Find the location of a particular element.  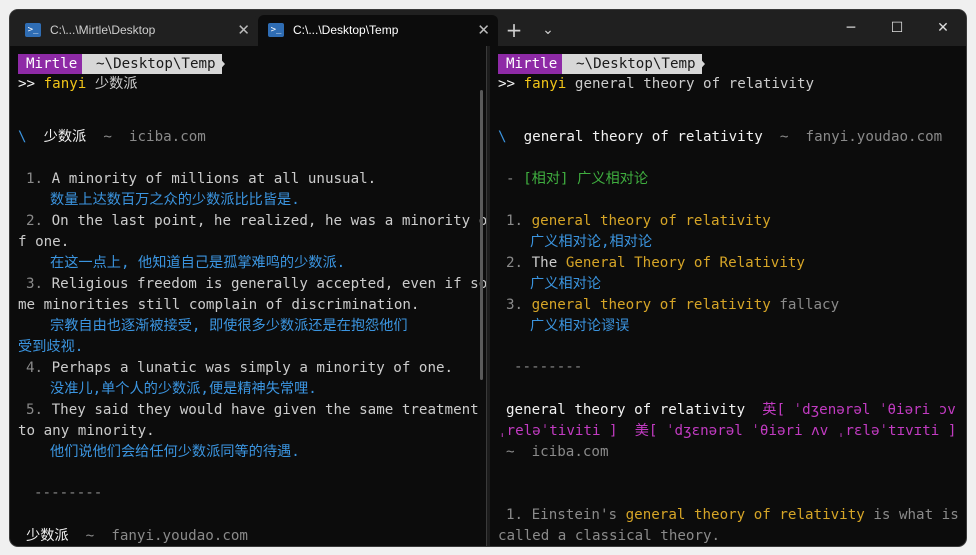

maximize-button: ☐ is located at coordinates (897, 28).